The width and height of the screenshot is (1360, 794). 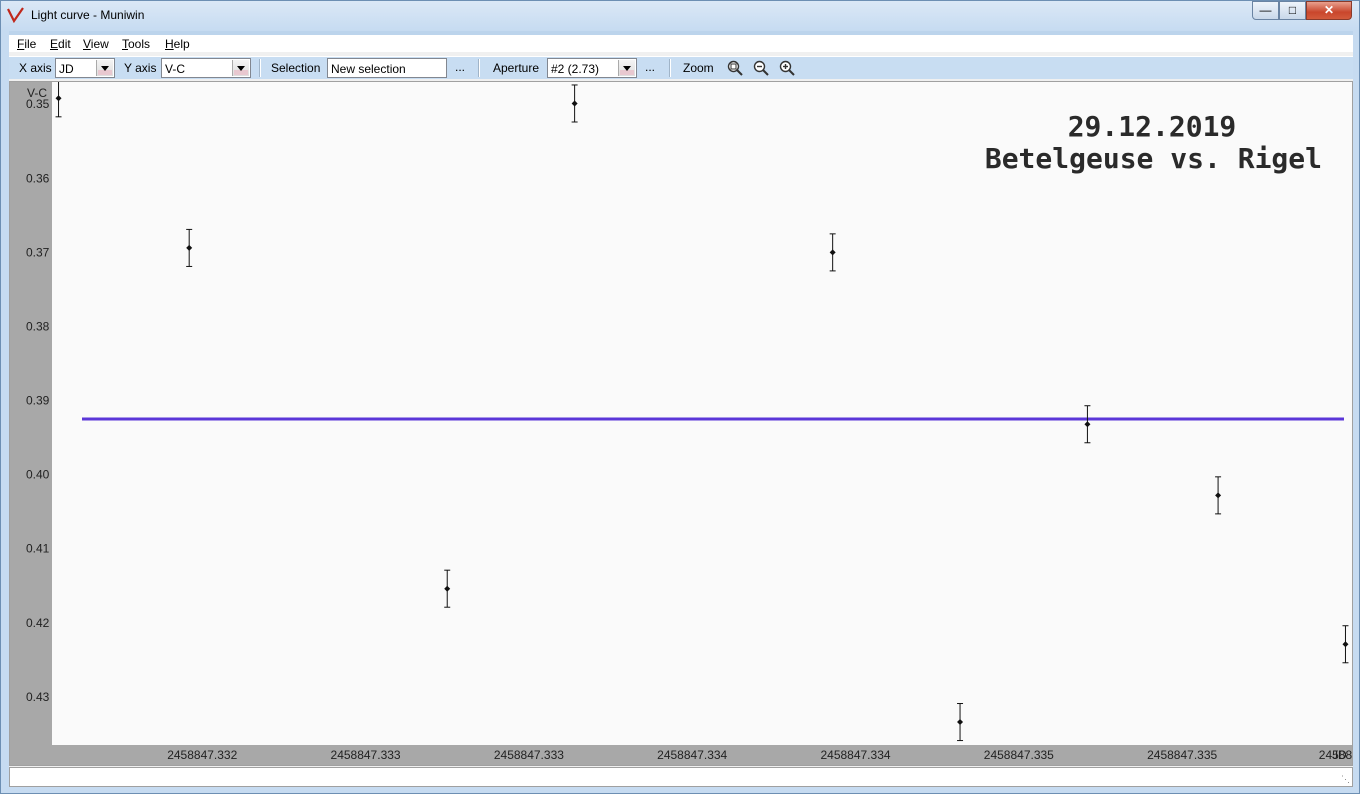 What do you see at coordinates (387, 68) in the screenshot?
I see `selection-field: New selection` at bounding box center [387, 68].